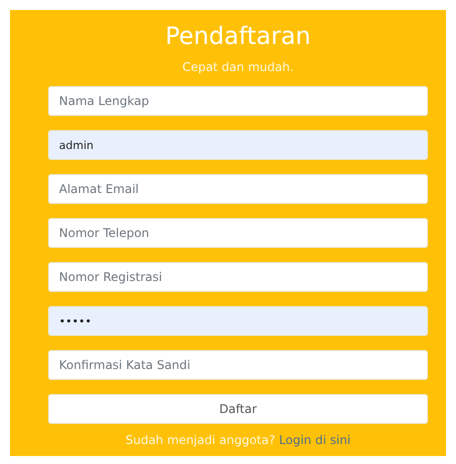 The image size is (456, 464). Describe the element at coordinates (238, 321) in the screenshot. I see `input-field: •••••` at that location.